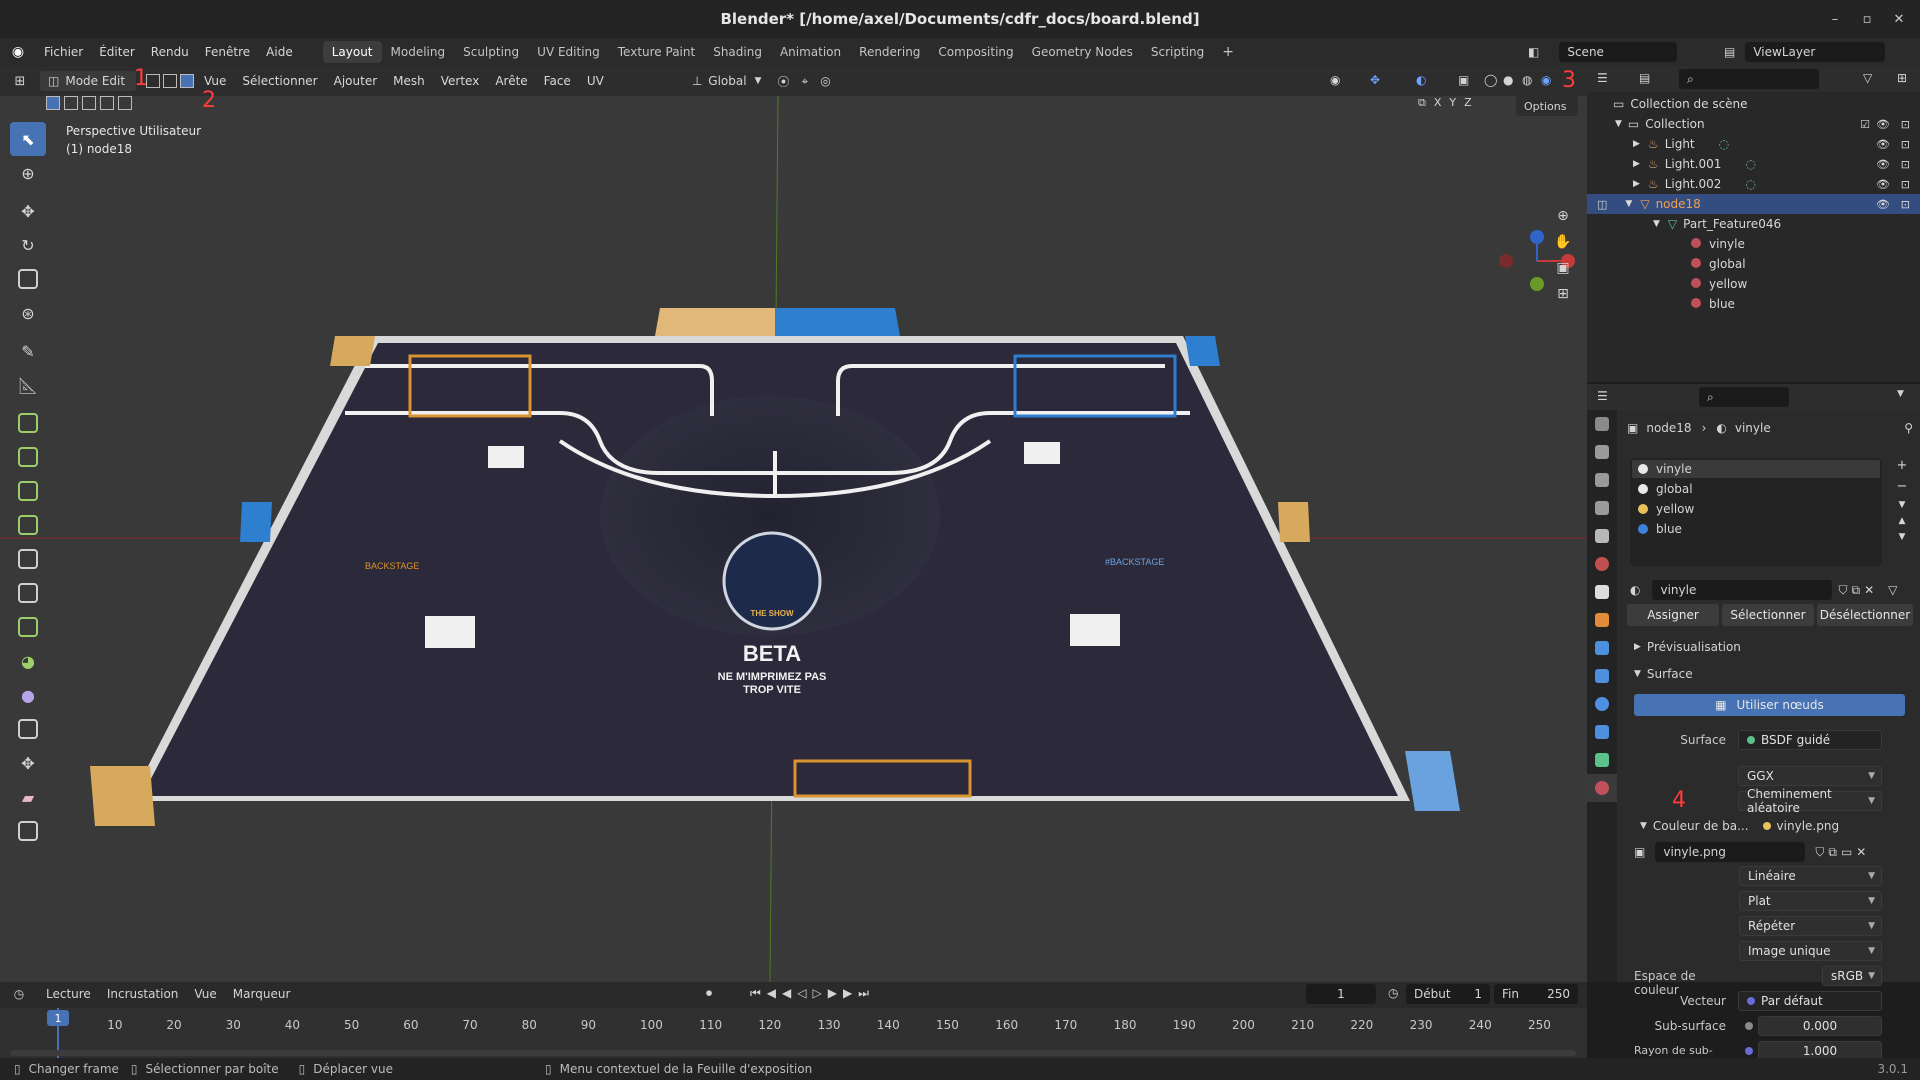  What do you see at coordinates (1810, 951) in the screenshot?
I see `image-source-dropdown: Image unique ▼` at bounding box center [1810, 951].